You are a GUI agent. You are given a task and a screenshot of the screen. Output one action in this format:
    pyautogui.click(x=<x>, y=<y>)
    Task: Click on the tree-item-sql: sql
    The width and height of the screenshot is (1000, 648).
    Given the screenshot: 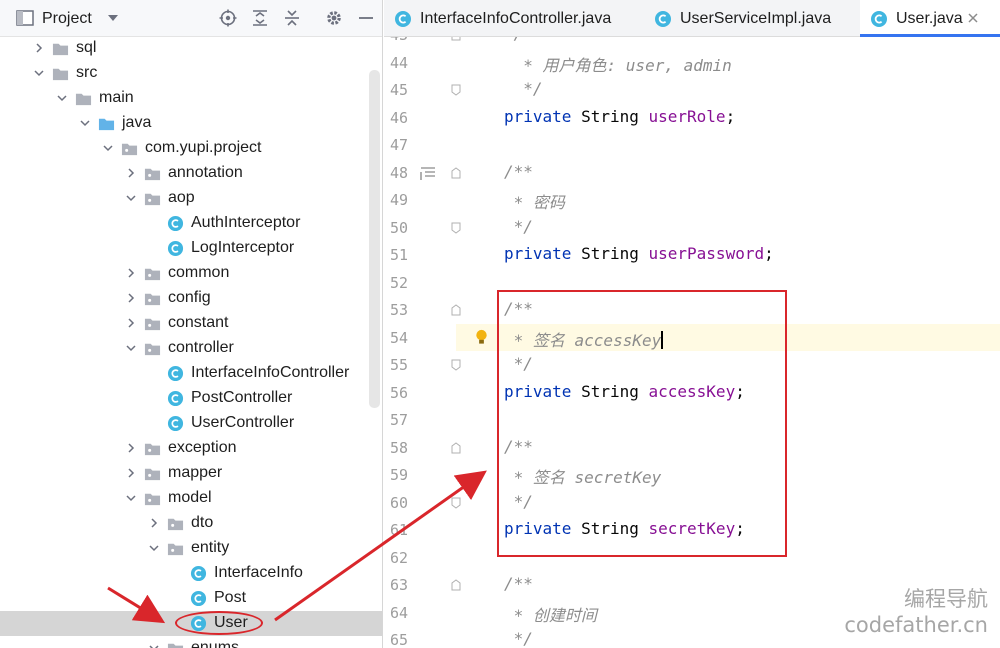 What is the action you would take?
    pyautogui.click(x=191, y=48)
    